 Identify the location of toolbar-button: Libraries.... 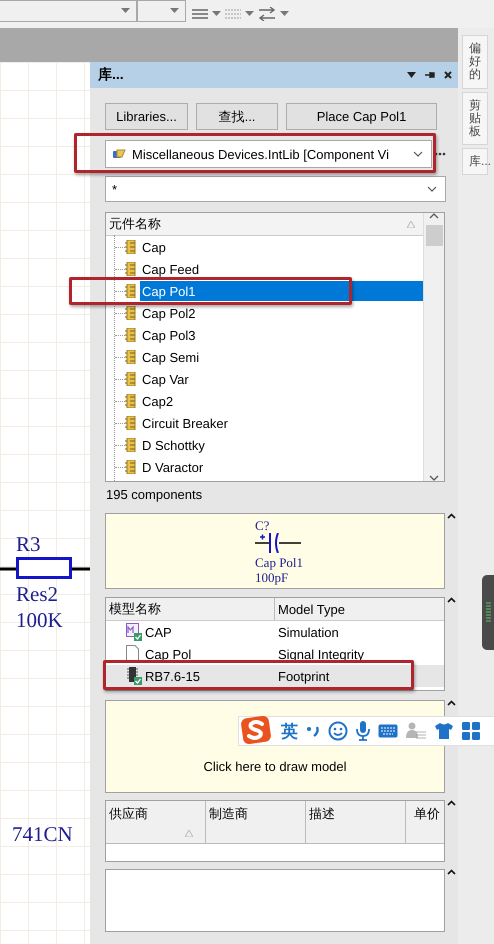
(146, 116).